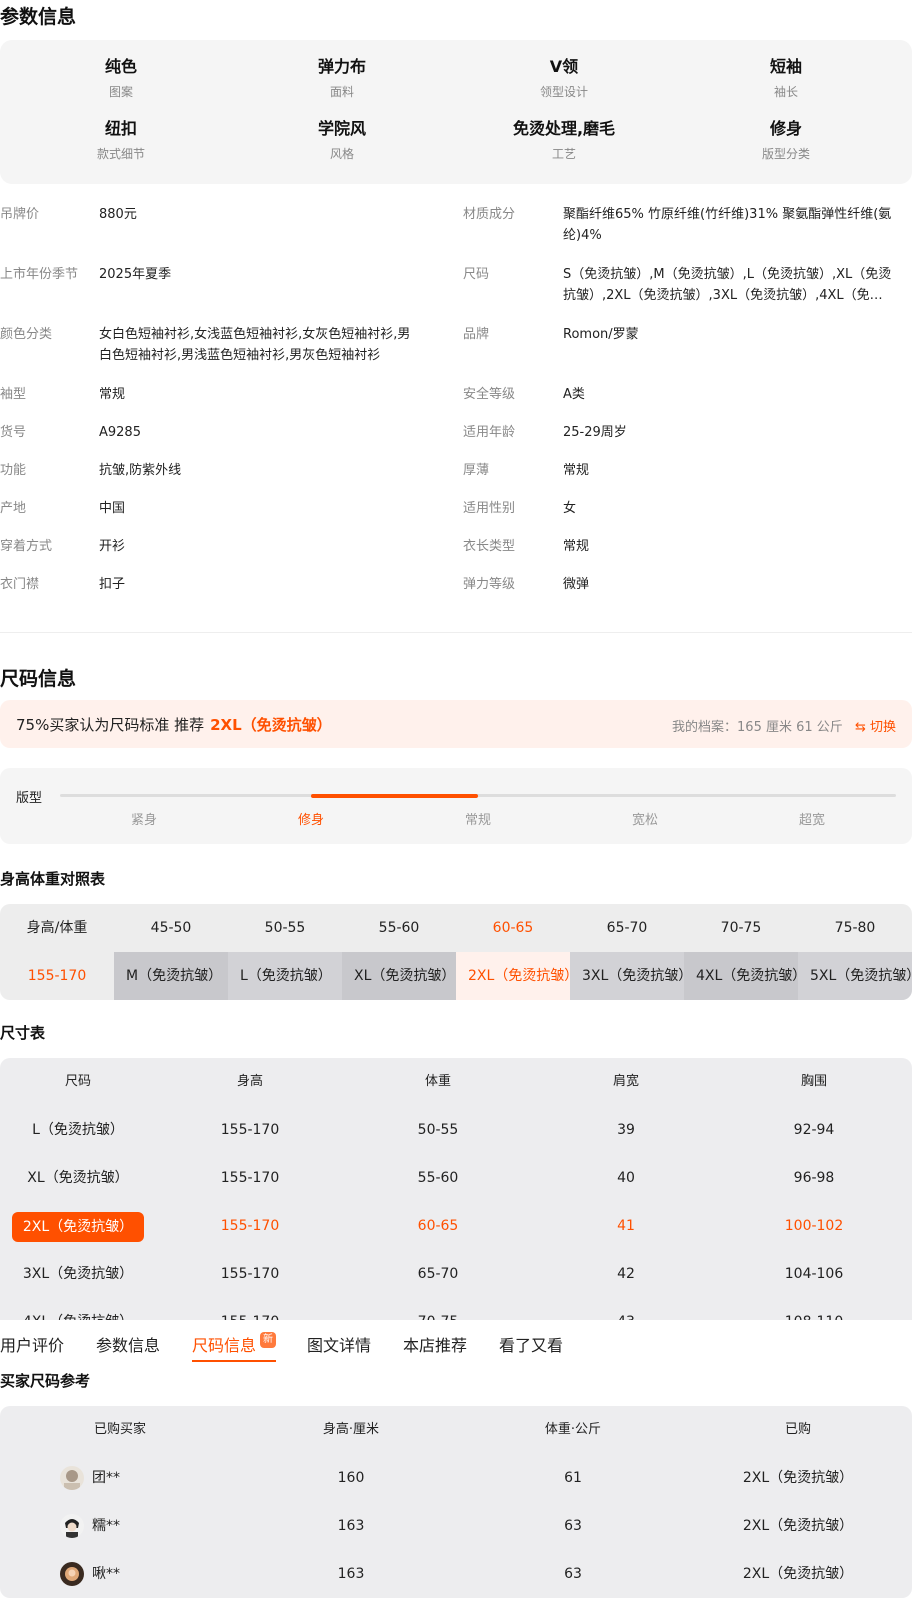 Image resolution: width=912 pixels, height=1609 pixels. Describe the element at coordinates (626, 1309) in the screenshot. I see `shoulder-cell: 43` at that location.